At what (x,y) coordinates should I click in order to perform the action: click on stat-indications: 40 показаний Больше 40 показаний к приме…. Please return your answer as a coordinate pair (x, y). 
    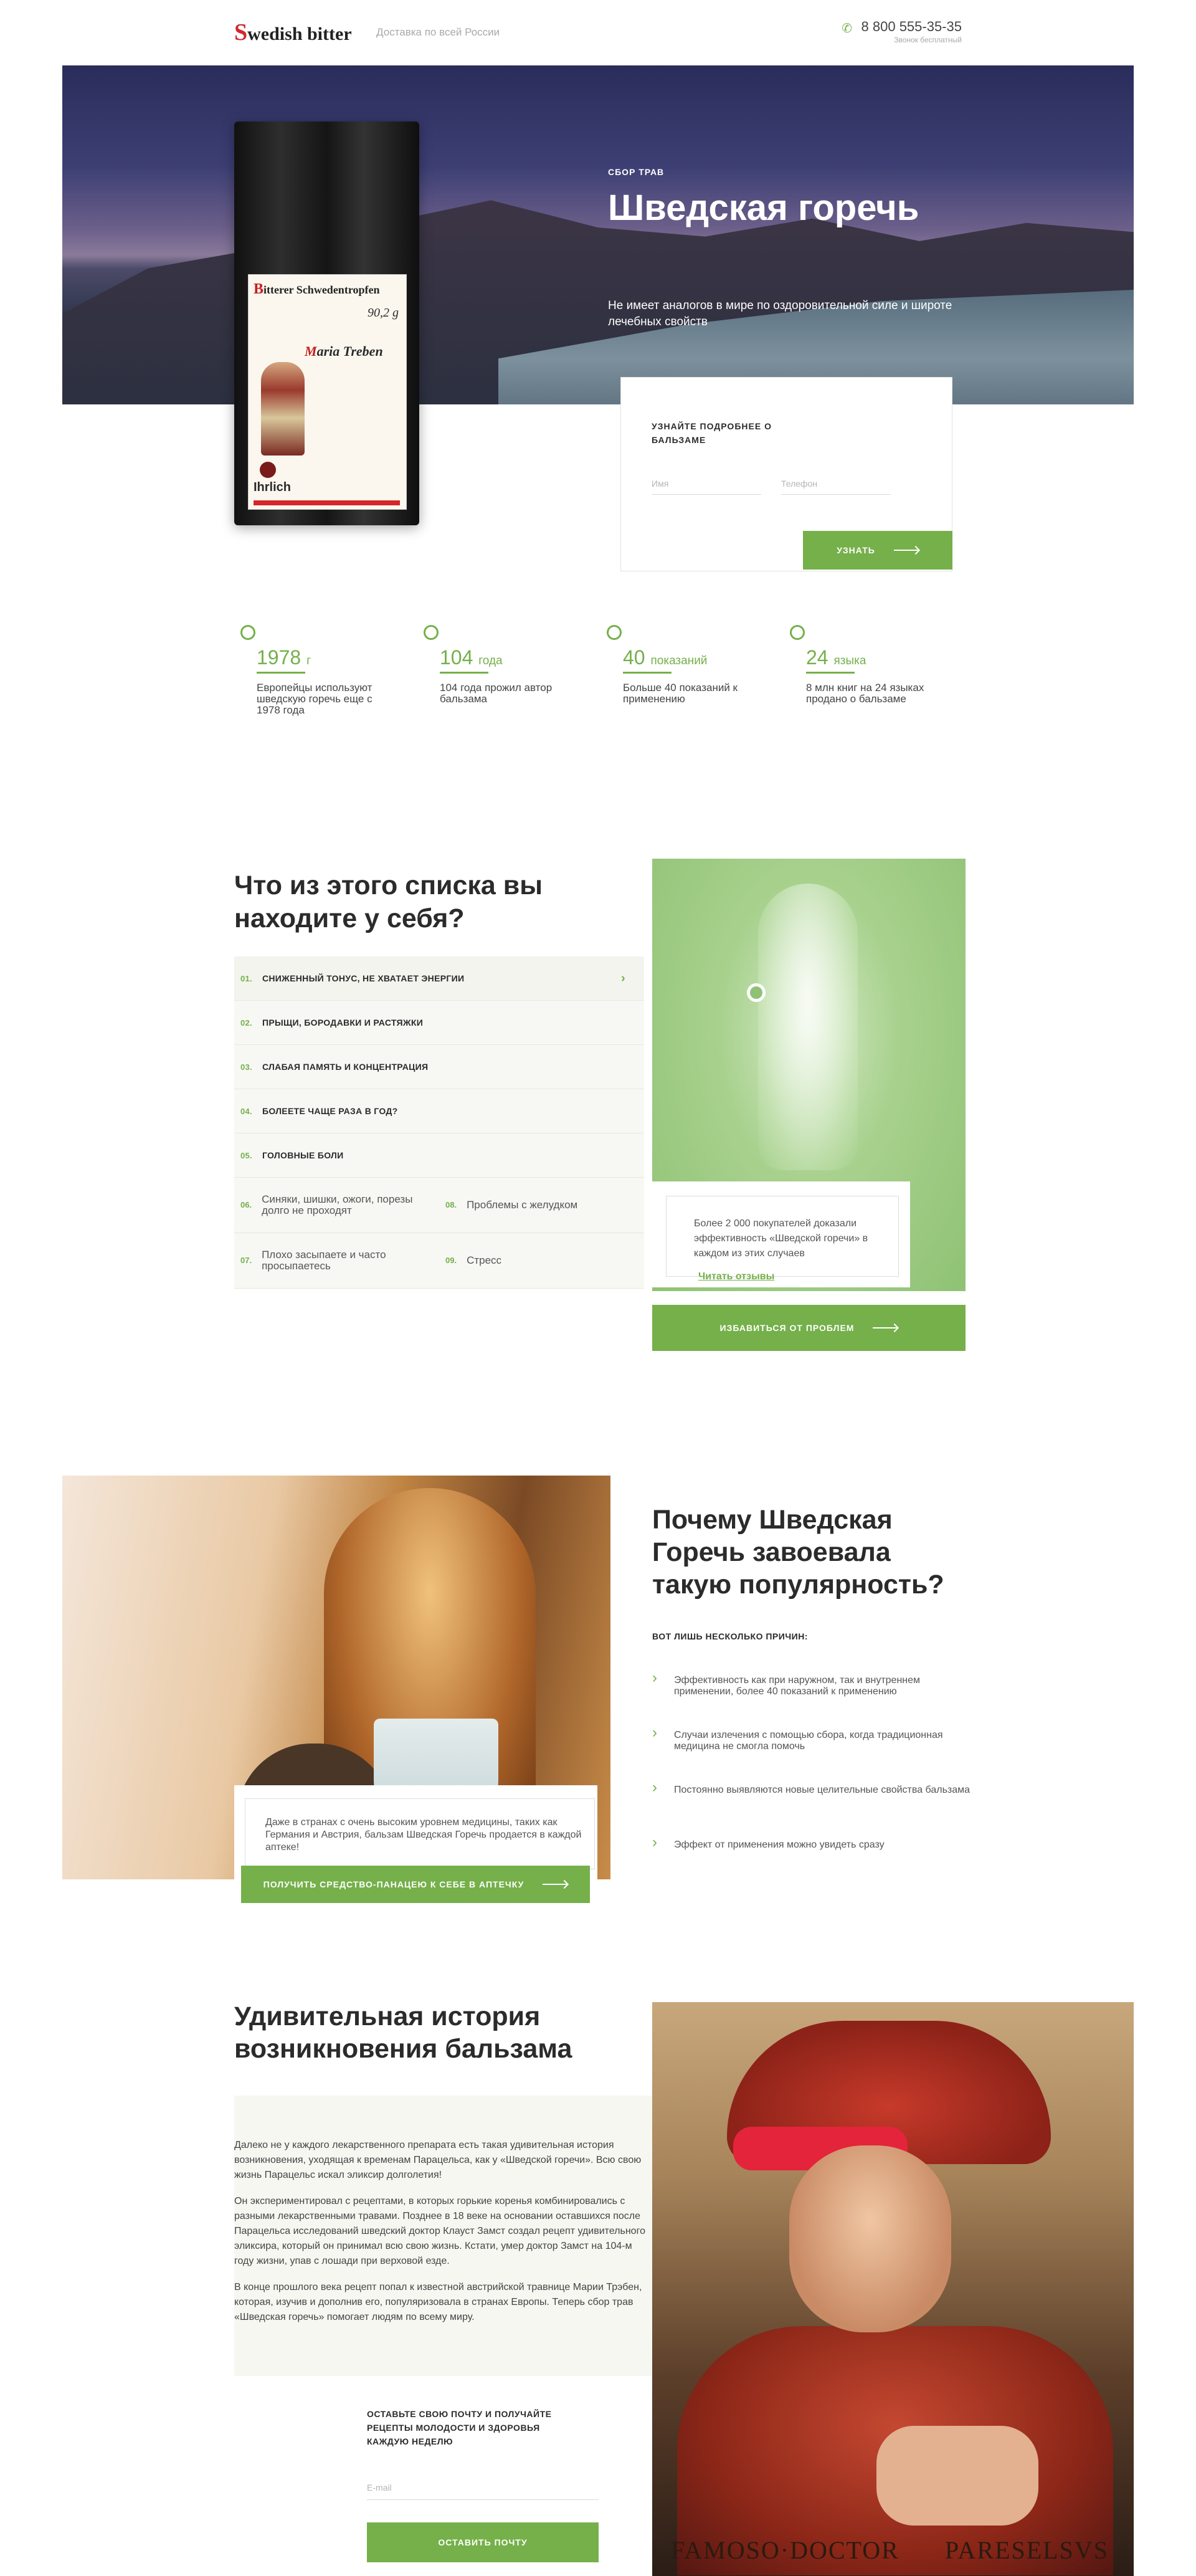
    Looking at the image, I should click on (681, 665).